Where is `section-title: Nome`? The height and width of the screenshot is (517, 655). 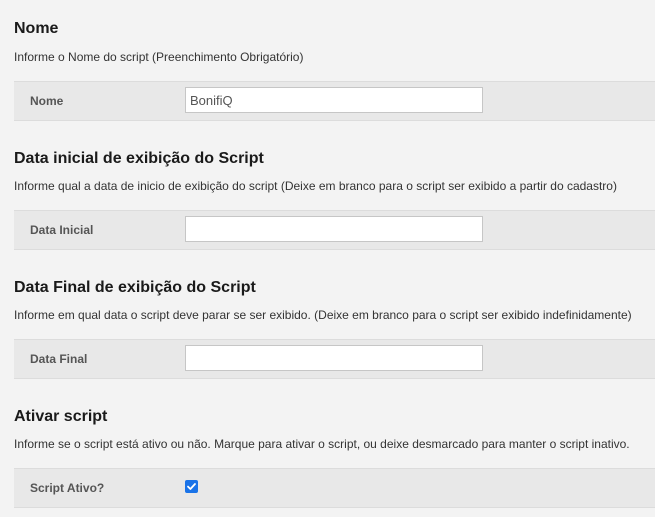 section-title: Nome is located at coordinates (36, 28).